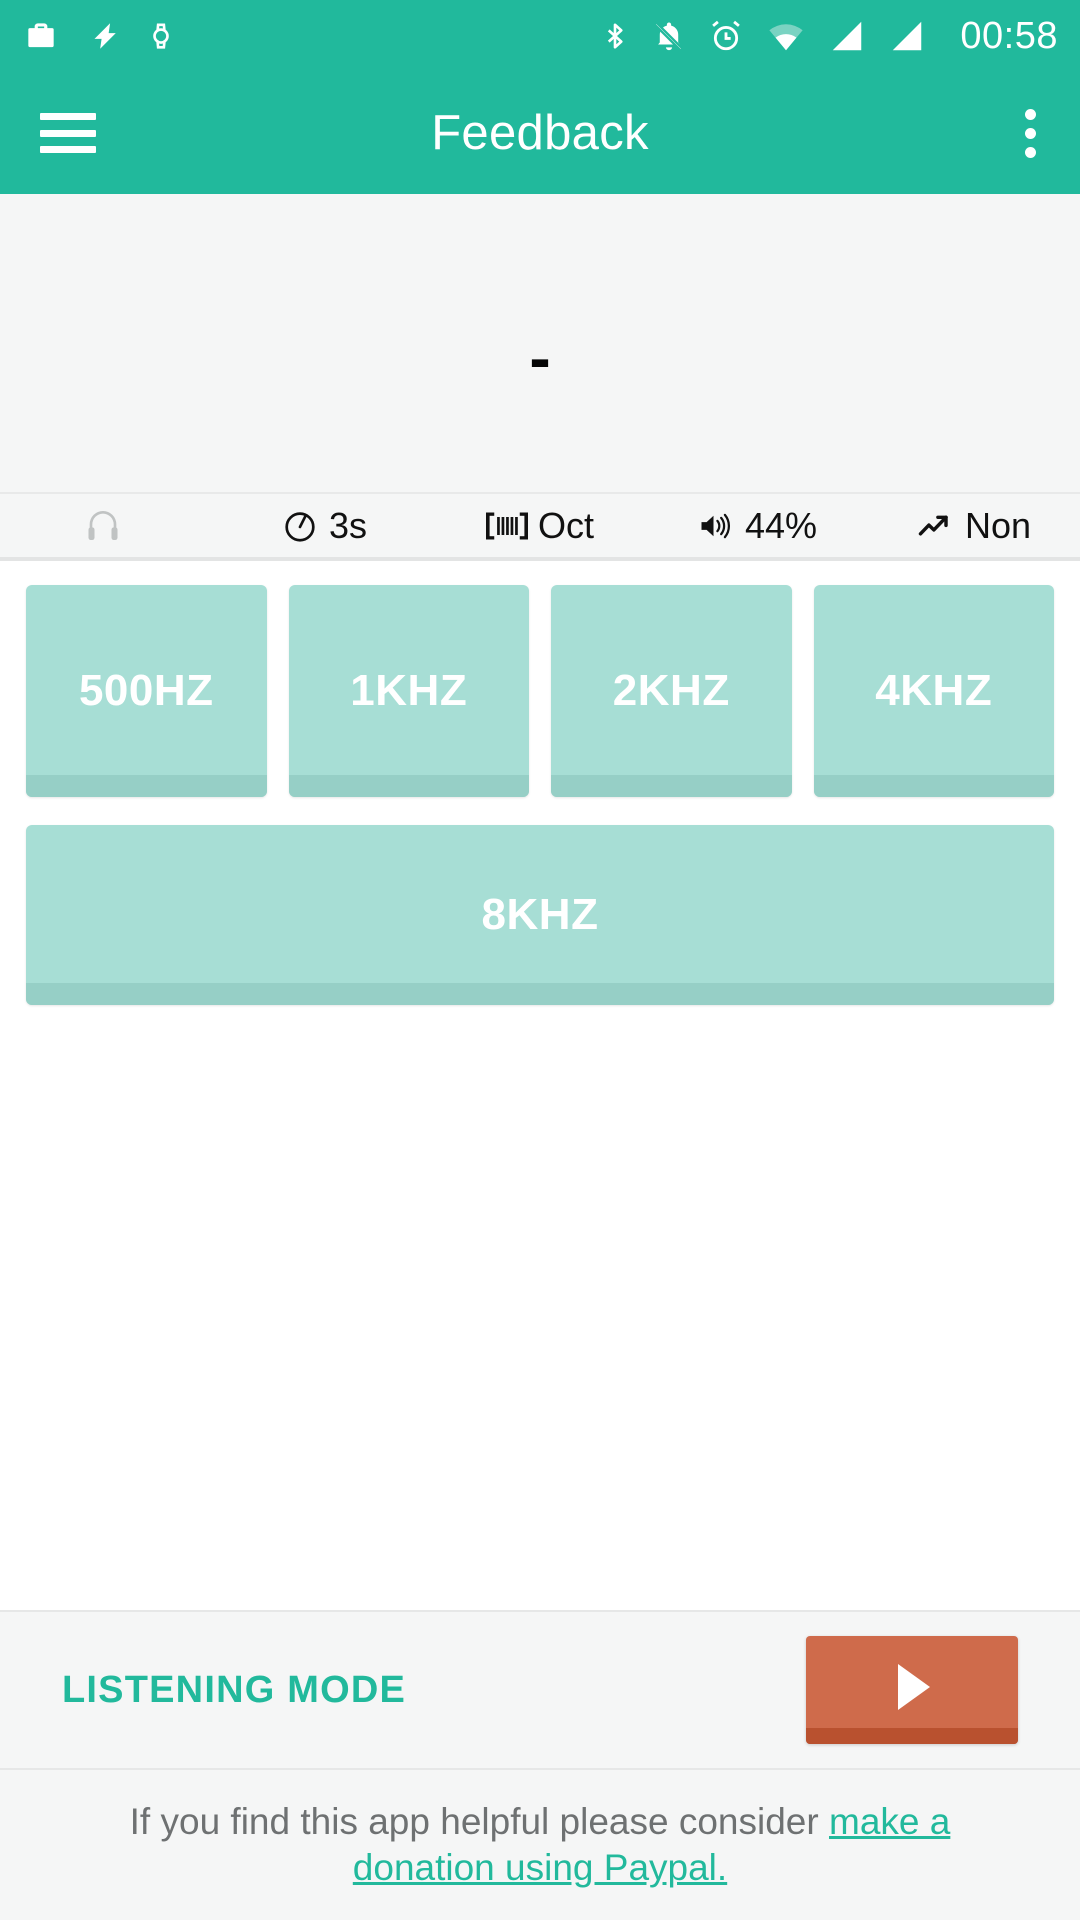 This screenshot has width=1080, height=1920. I want to click on timer-icon, so click(300, 526).